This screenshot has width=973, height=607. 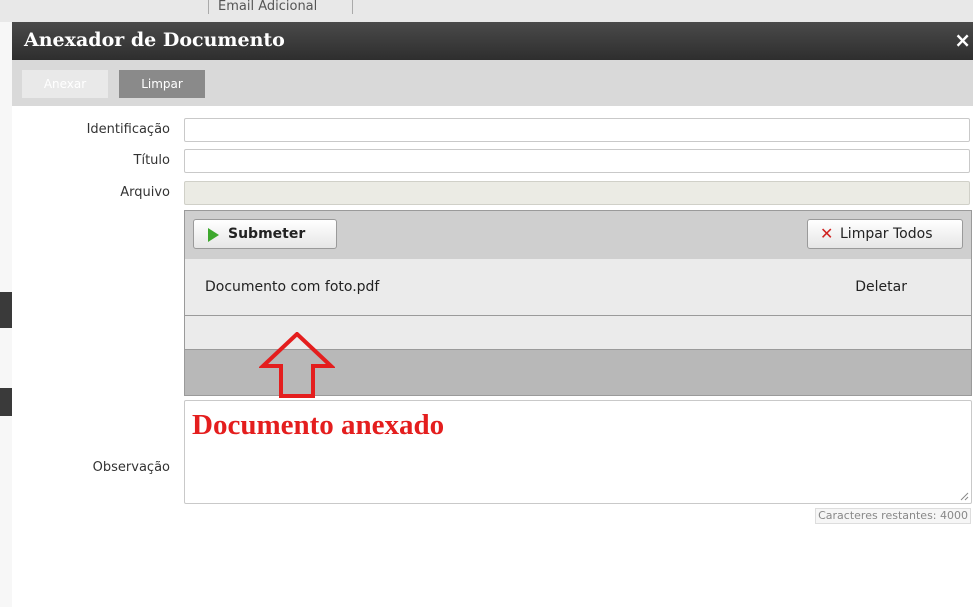 What do you see at coordinates (213, 235) in the screenshot?
I see `play-arrow-icon` at bounding box center [213, 235].